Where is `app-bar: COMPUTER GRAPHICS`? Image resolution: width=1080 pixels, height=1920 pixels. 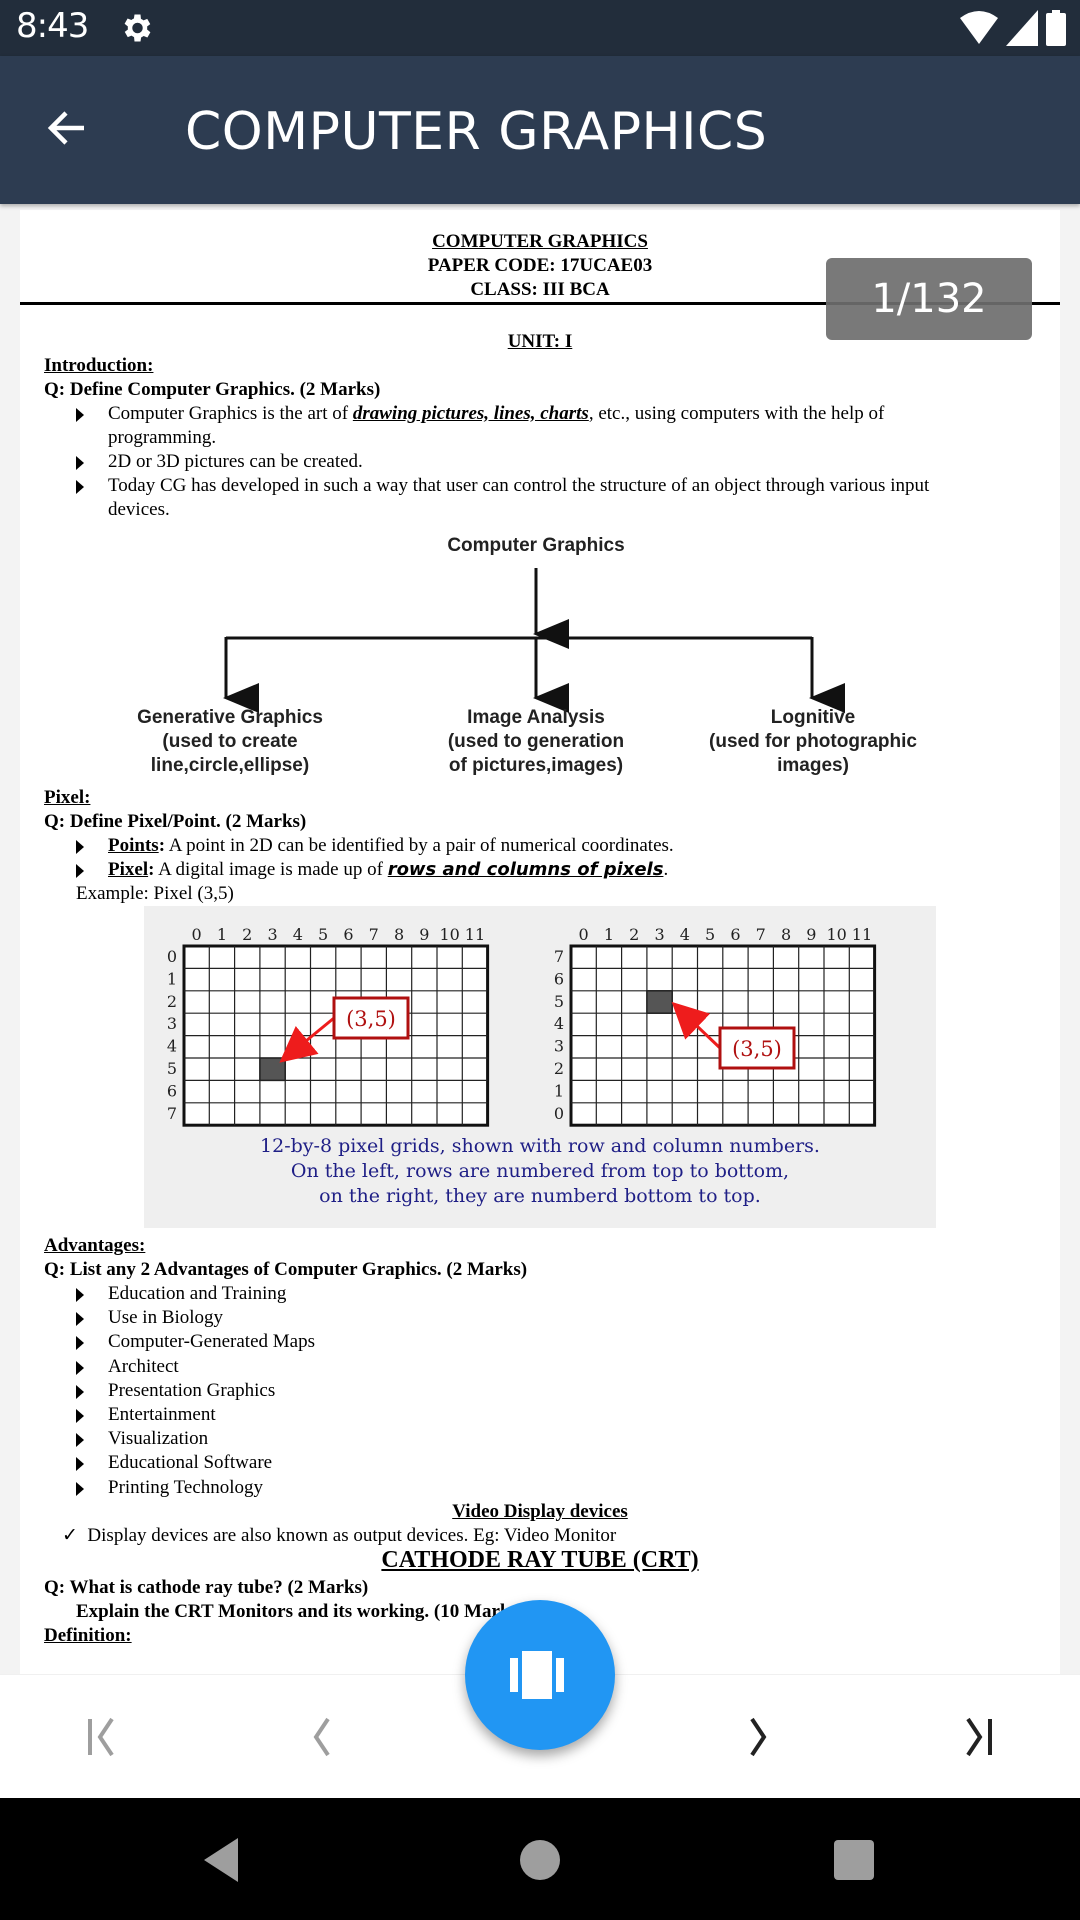
app-bar: COMPUTER GRAPHICS is located at coordinates (540, 130).